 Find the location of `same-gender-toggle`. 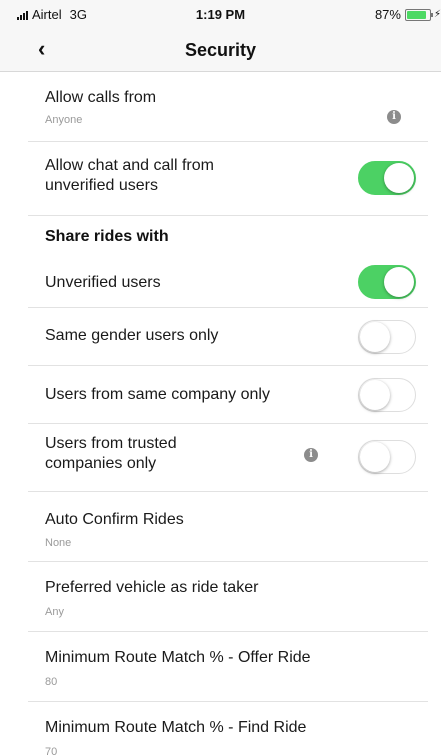

same-gender-toggle is located at coordinates (387, 337).